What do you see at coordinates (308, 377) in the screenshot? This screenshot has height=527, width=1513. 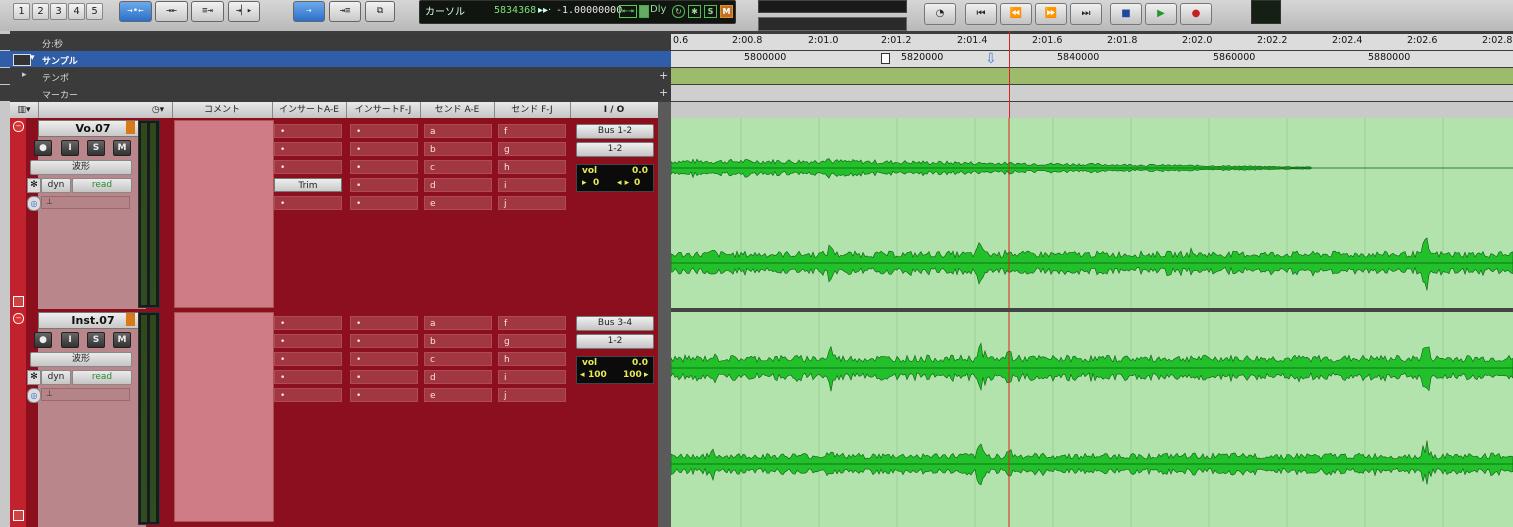 I see `insert-slot-d: •` at bounding box center [308, 377].